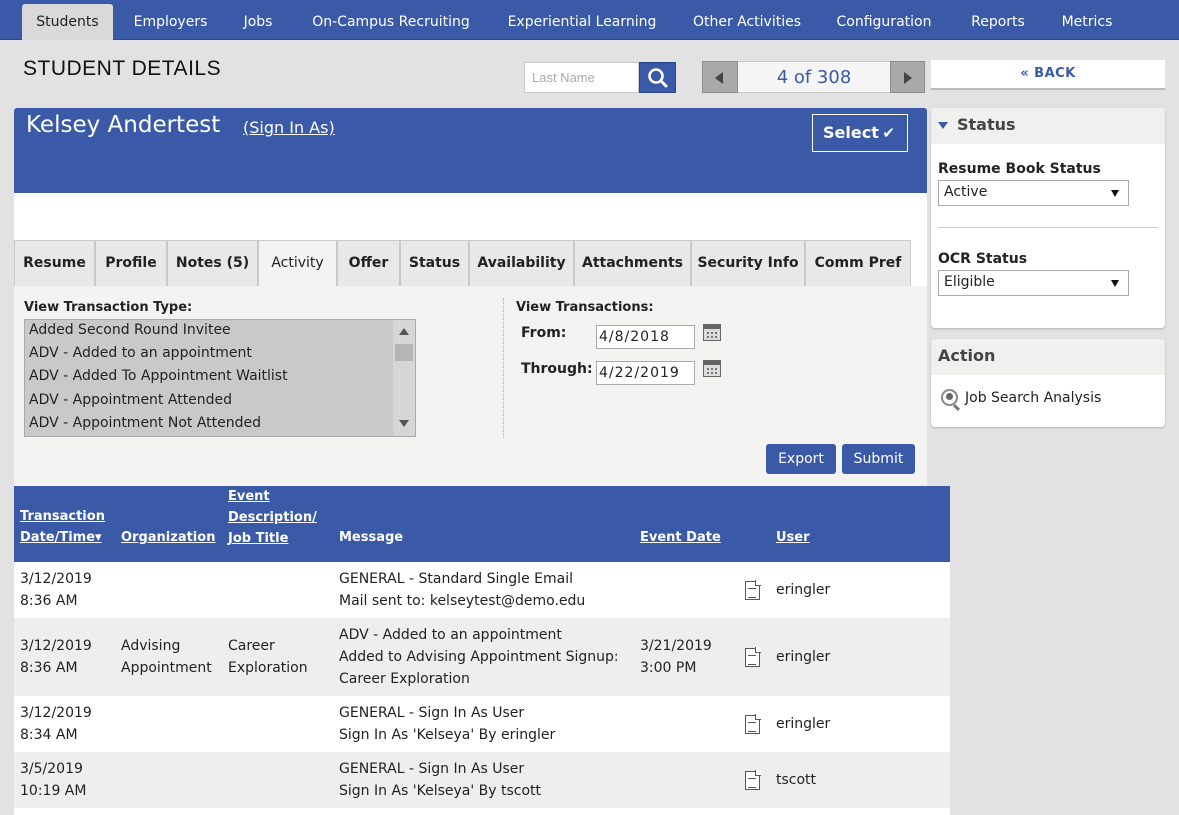  What do you see at coordinates (969, 282) in the screenshot?
I see `ocr-status-value: Eligible` at bounding box center [969, 282].